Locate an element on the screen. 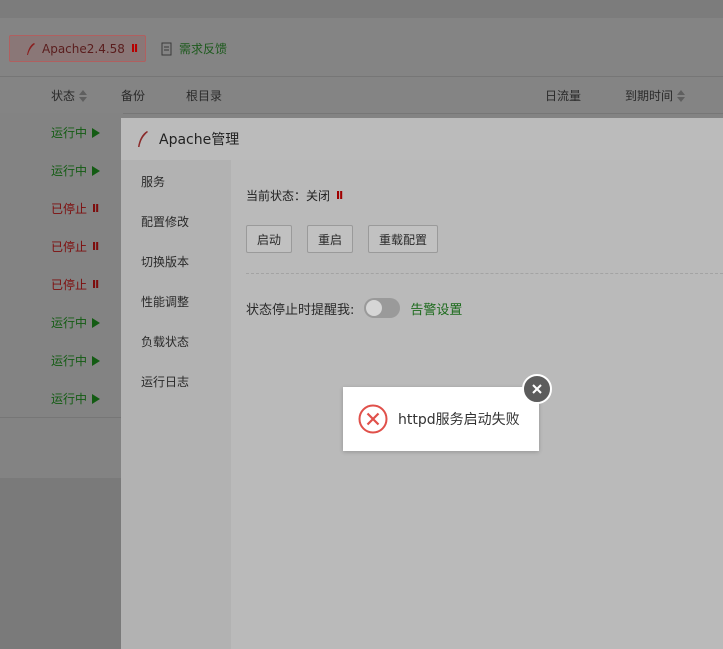 The image size is (723, 649). sidebar-item-config: 配置修改 is located at coordinates (165, 221).